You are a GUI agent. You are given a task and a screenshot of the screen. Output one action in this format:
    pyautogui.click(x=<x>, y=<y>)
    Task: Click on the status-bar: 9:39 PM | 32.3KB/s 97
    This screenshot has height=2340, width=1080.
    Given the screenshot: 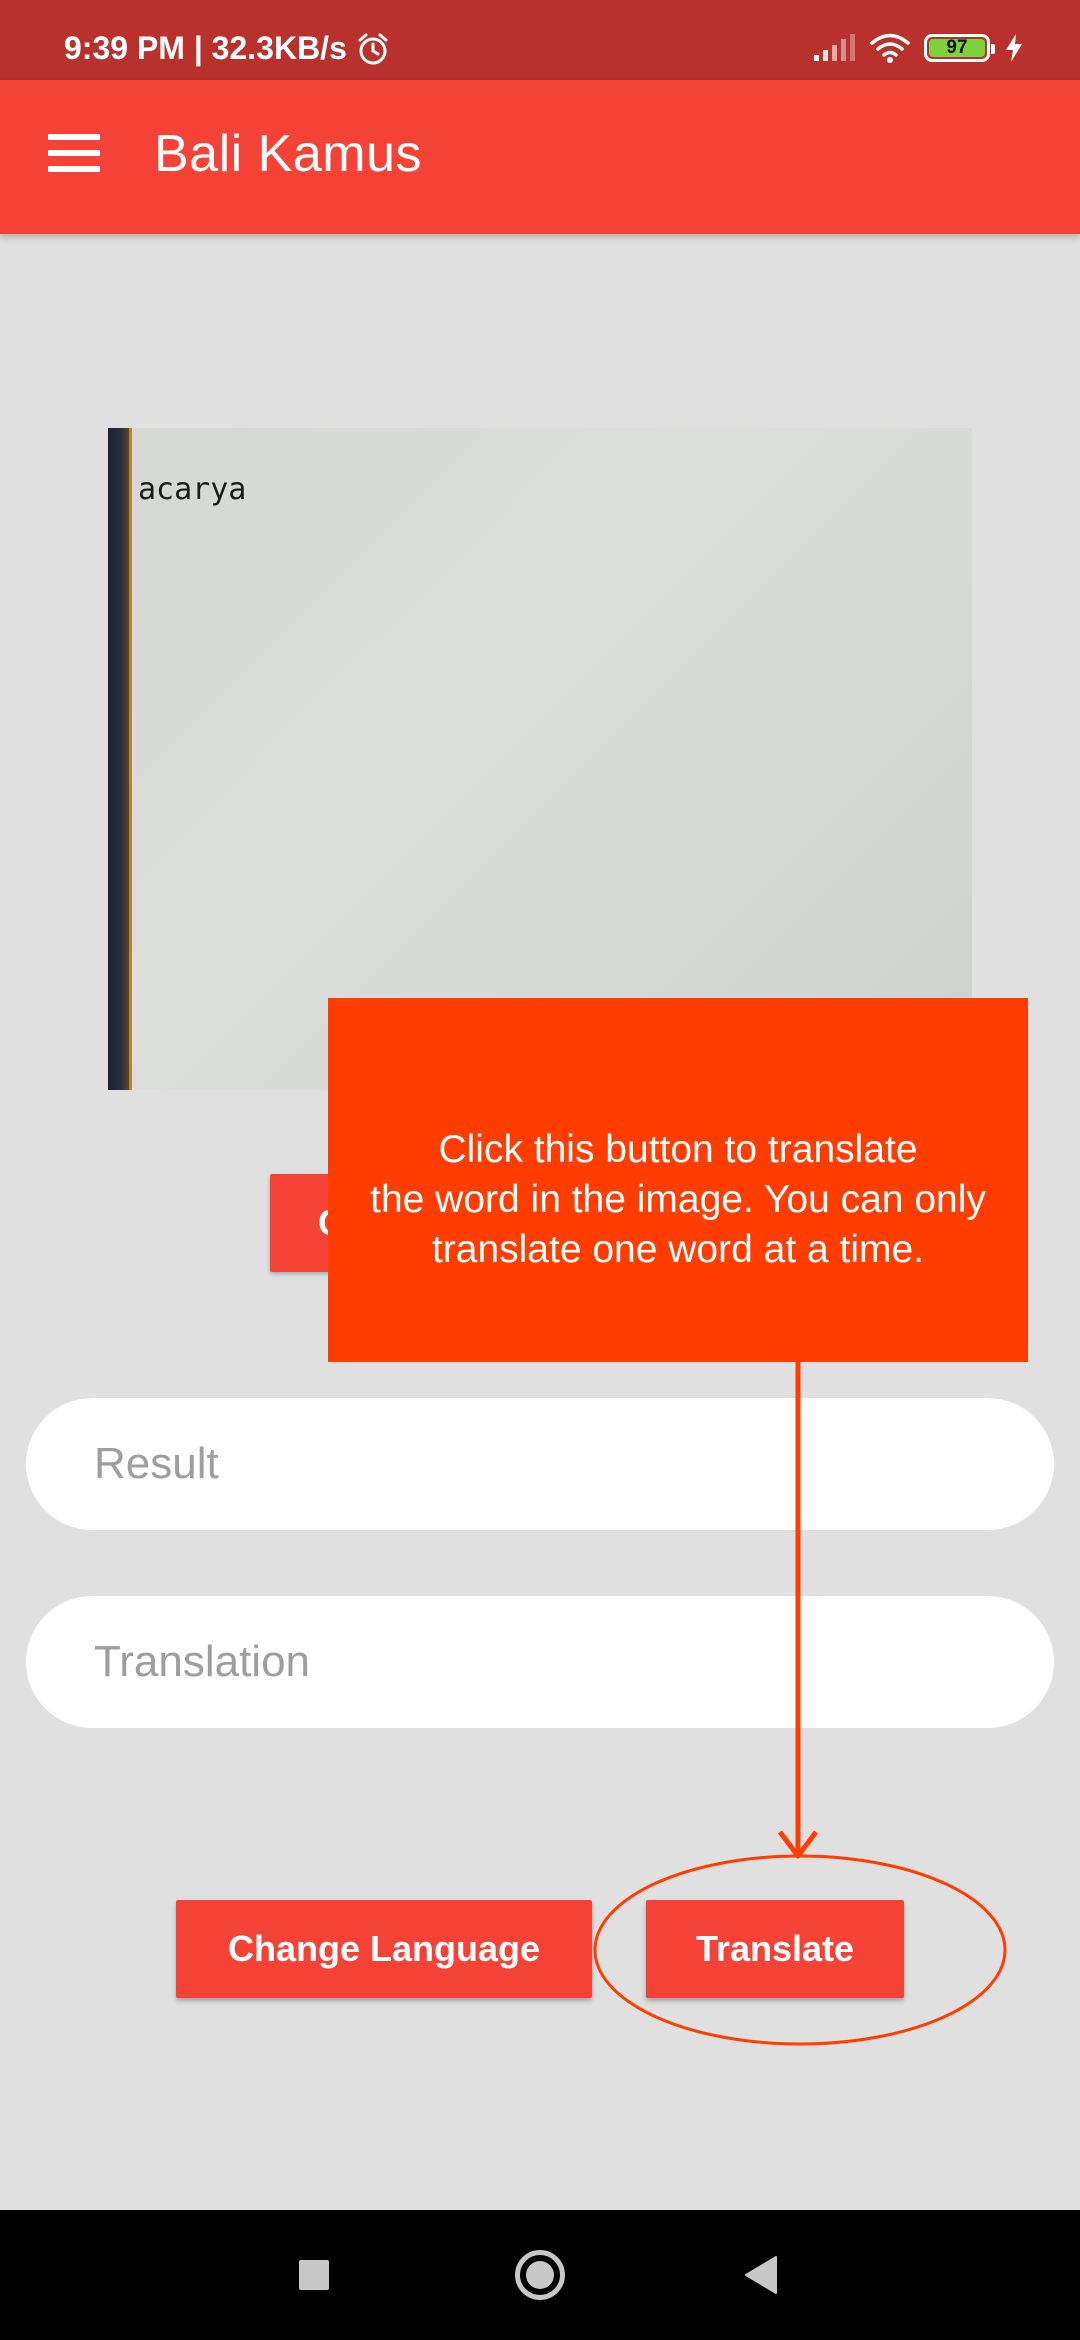 What is the action you would take?
    pyautogui.click(x=540, y=40)
    